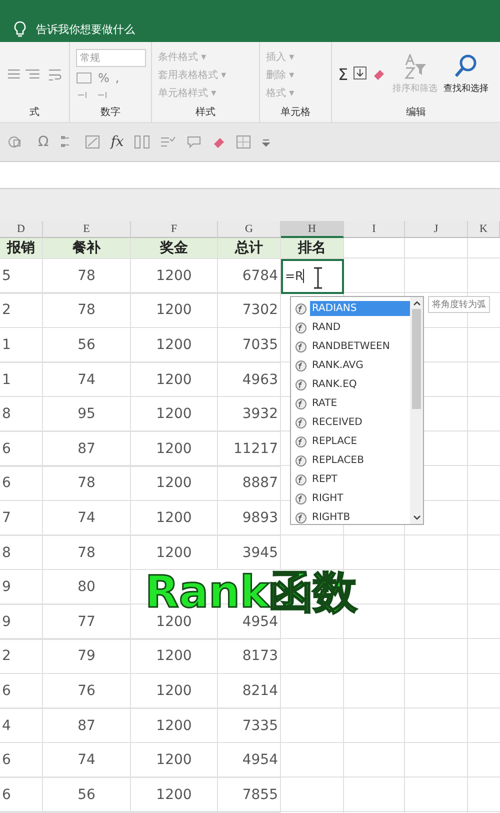 This screenshot has height=813, width=500. What do you see at coordinates (350, 346) in the screenshot?
I see `function-list-item: RANDBETWEEN` at bounding box center [350, 346].